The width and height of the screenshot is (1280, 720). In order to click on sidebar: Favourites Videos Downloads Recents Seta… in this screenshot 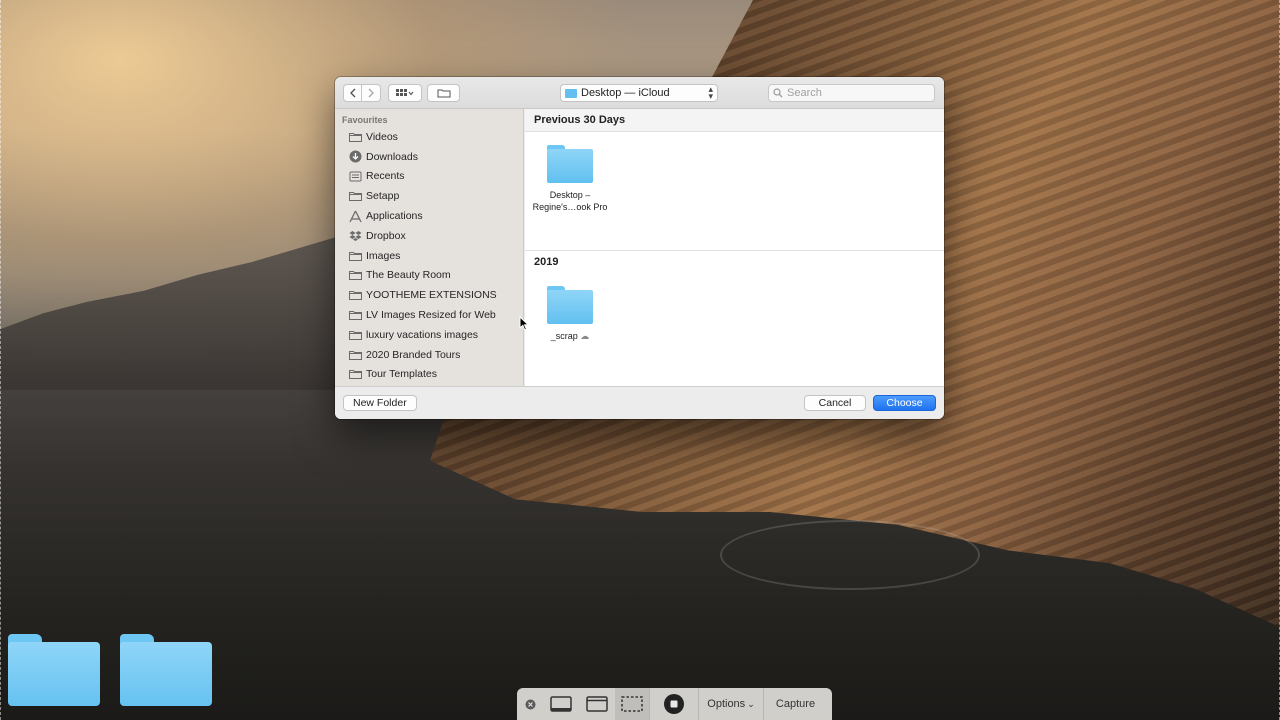, I will do `click(429, 247)`.